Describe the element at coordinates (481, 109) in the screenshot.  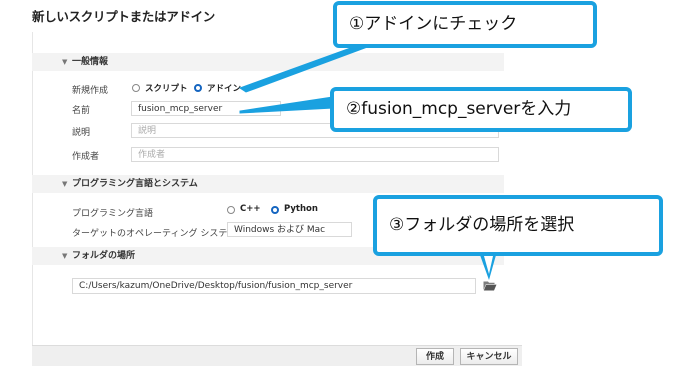
I see `callout-enter-name: ②fusion_mcp_serverを入力` at that location.